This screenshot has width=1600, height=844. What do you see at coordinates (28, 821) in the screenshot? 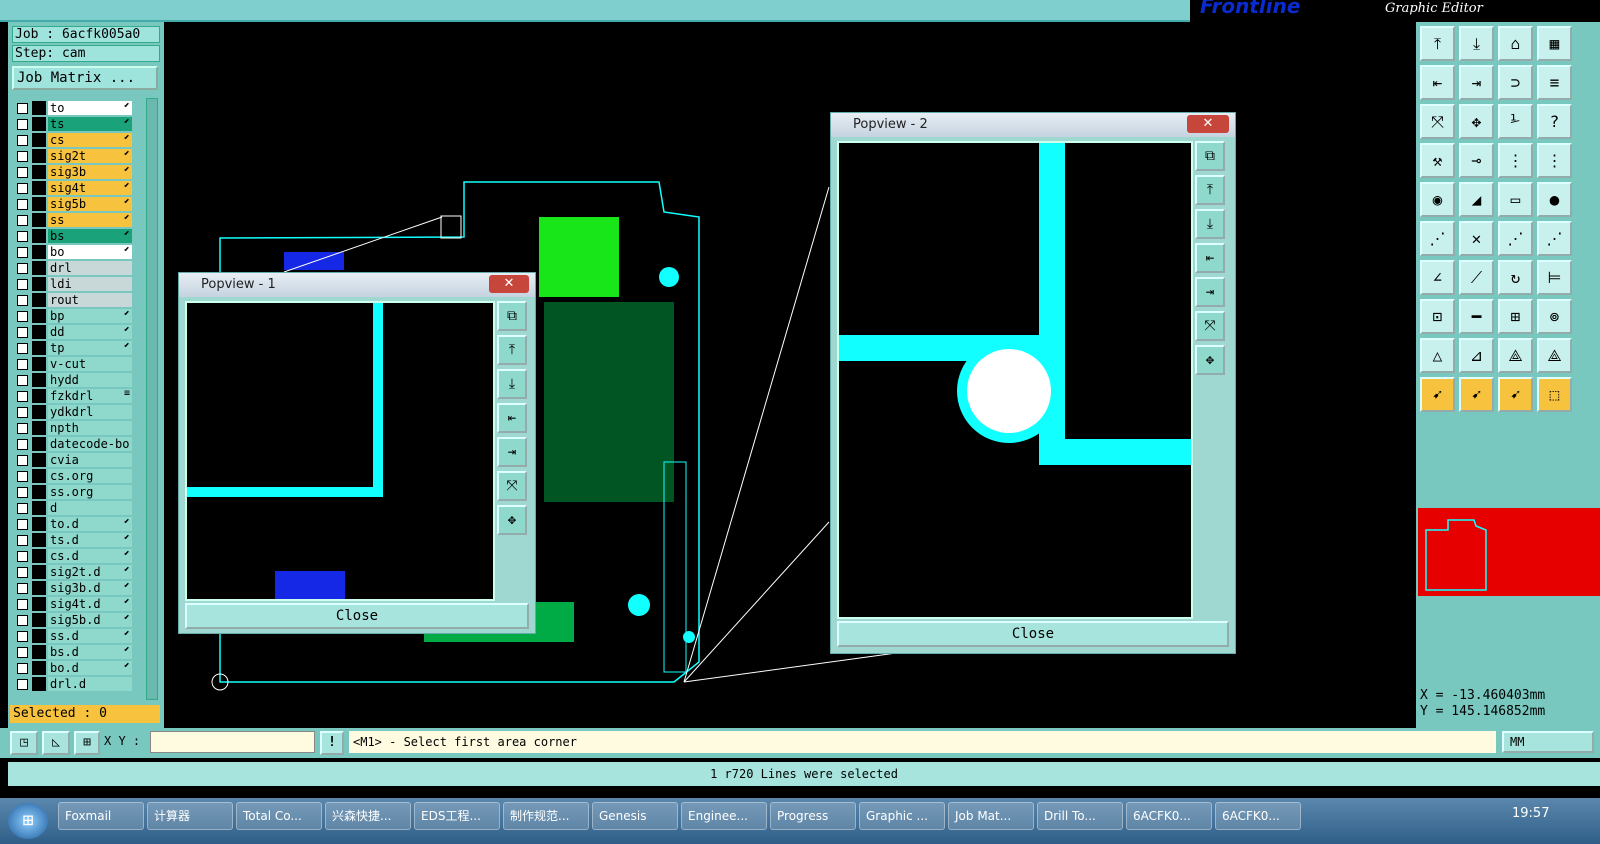
I see `start-icon: ⊞` at bounding box center [28, 821].